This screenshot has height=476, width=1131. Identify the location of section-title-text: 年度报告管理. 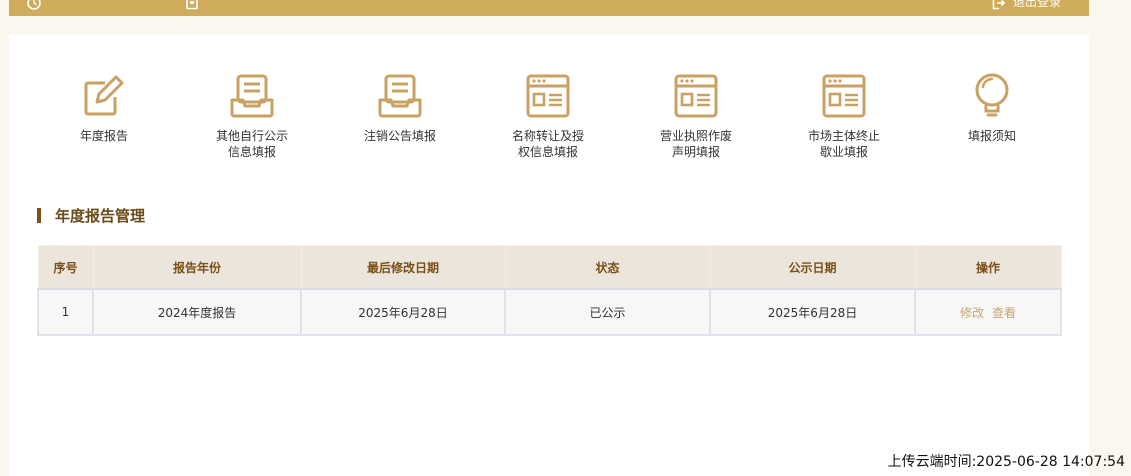
(100, 216).